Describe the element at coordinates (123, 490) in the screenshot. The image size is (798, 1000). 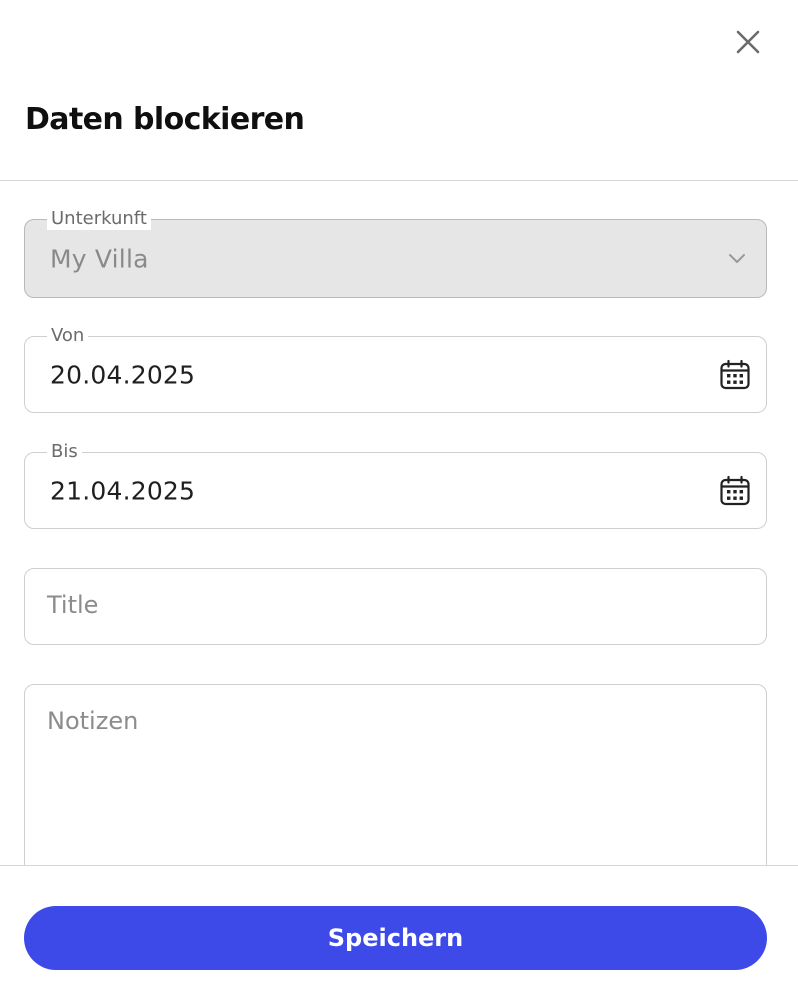
I see `to-date-value: 21.04.2025` at that location.